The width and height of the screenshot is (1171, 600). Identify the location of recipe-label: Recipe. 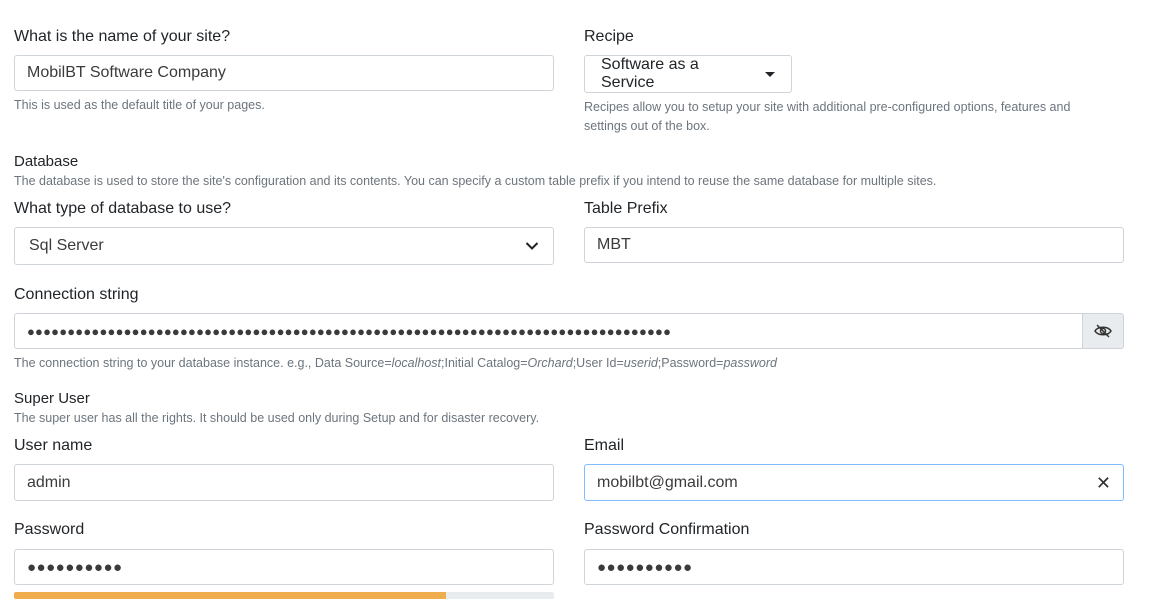
(609, 36).